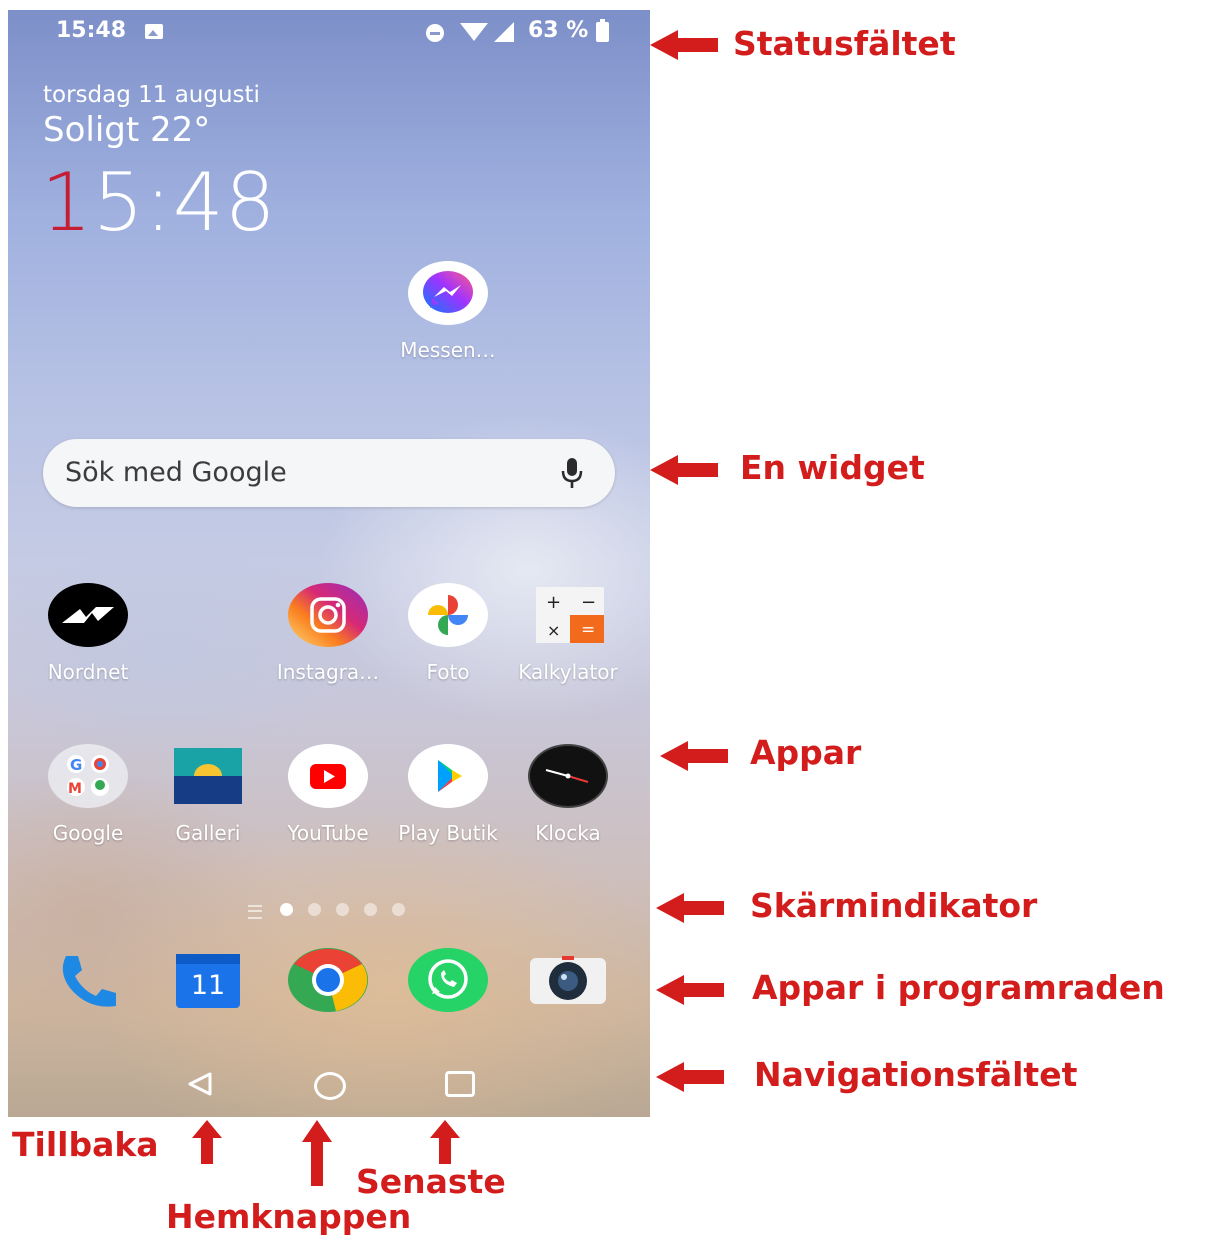 The image size is (1210, 1236). Describe the element at coordinates (460, 1084) in the screenshot. I see `recents-icon` at that location.